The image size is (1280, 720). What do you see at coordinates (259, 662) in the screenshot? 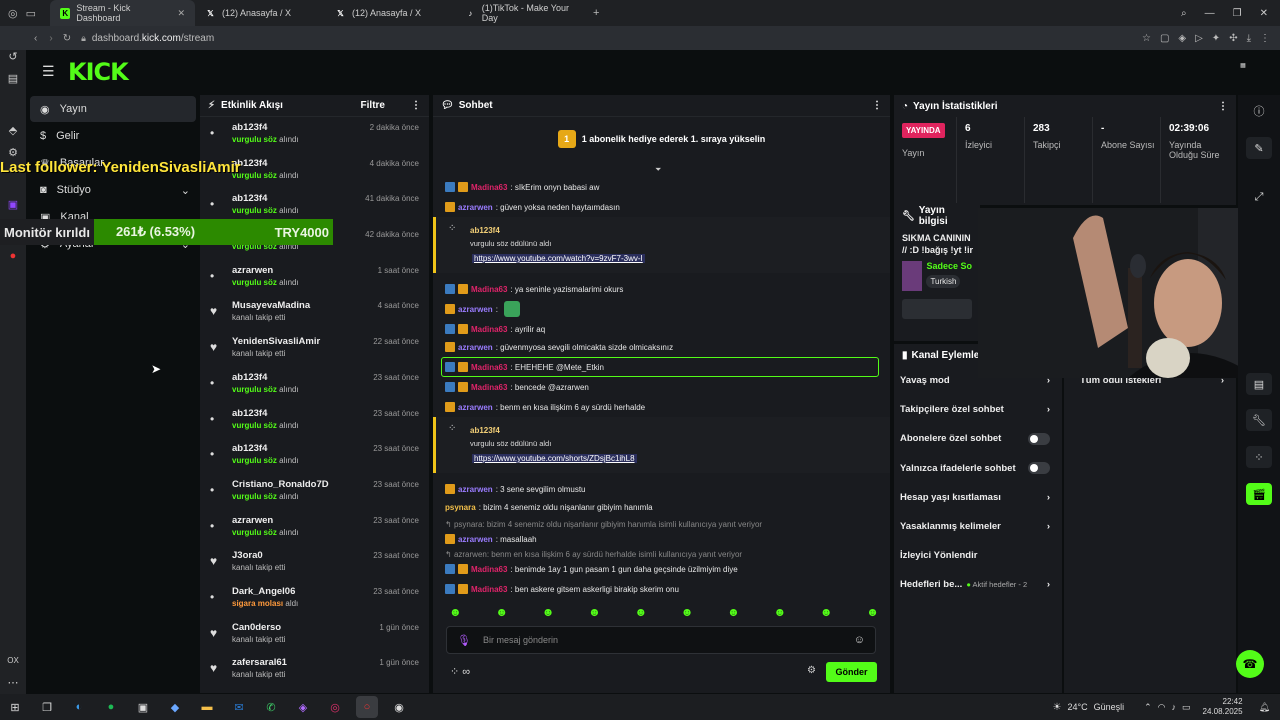
I see `activity-username: zafersaral61` at bounding box center [259, 662].